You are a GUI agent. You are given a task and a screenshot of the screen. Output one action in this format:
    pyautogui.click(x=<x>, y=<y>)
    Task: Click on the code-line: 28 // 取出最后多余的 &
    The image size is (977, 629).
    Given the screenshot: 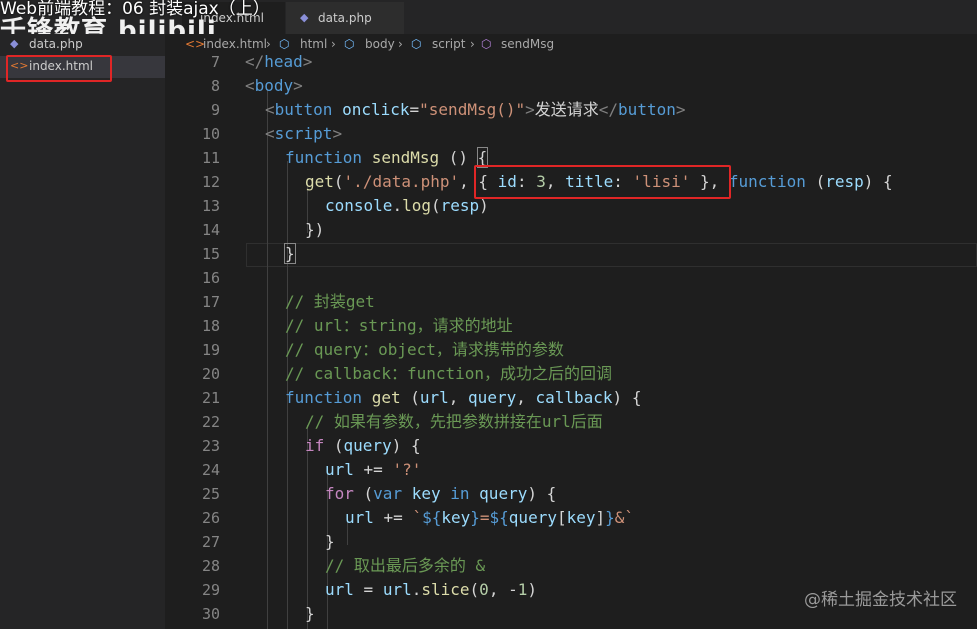 What is the action you would take?
    pyautogui.click(x=571, y=566)
    